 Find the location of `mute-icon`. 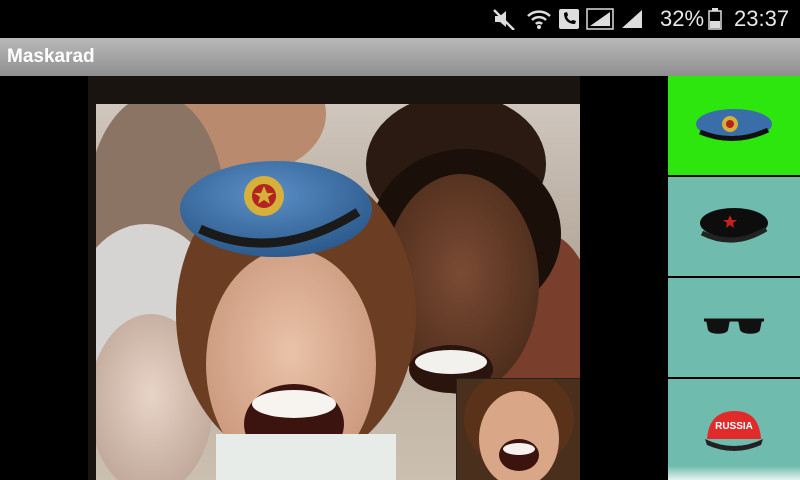

mute-icon is located at coordinates (504, 19).